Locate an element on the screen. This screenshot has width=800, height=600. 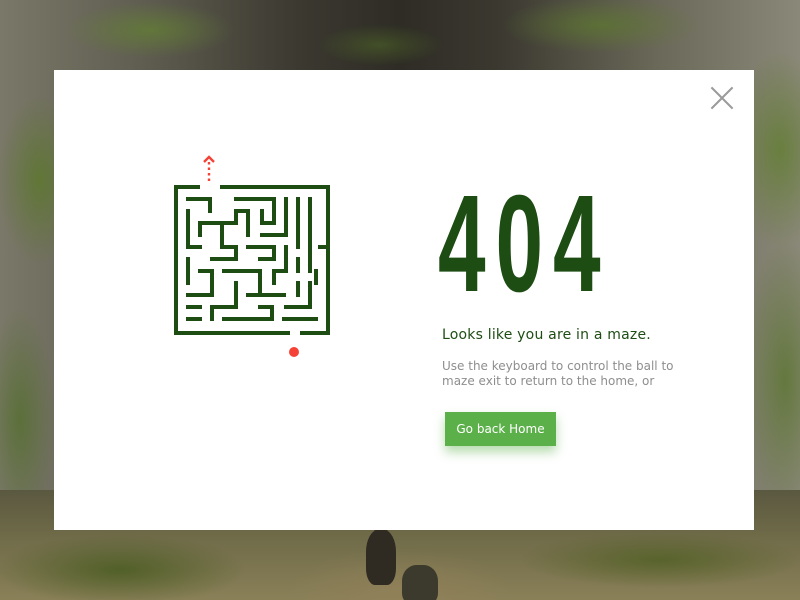
arrow-up-icon is located at coordinates (209, 168).